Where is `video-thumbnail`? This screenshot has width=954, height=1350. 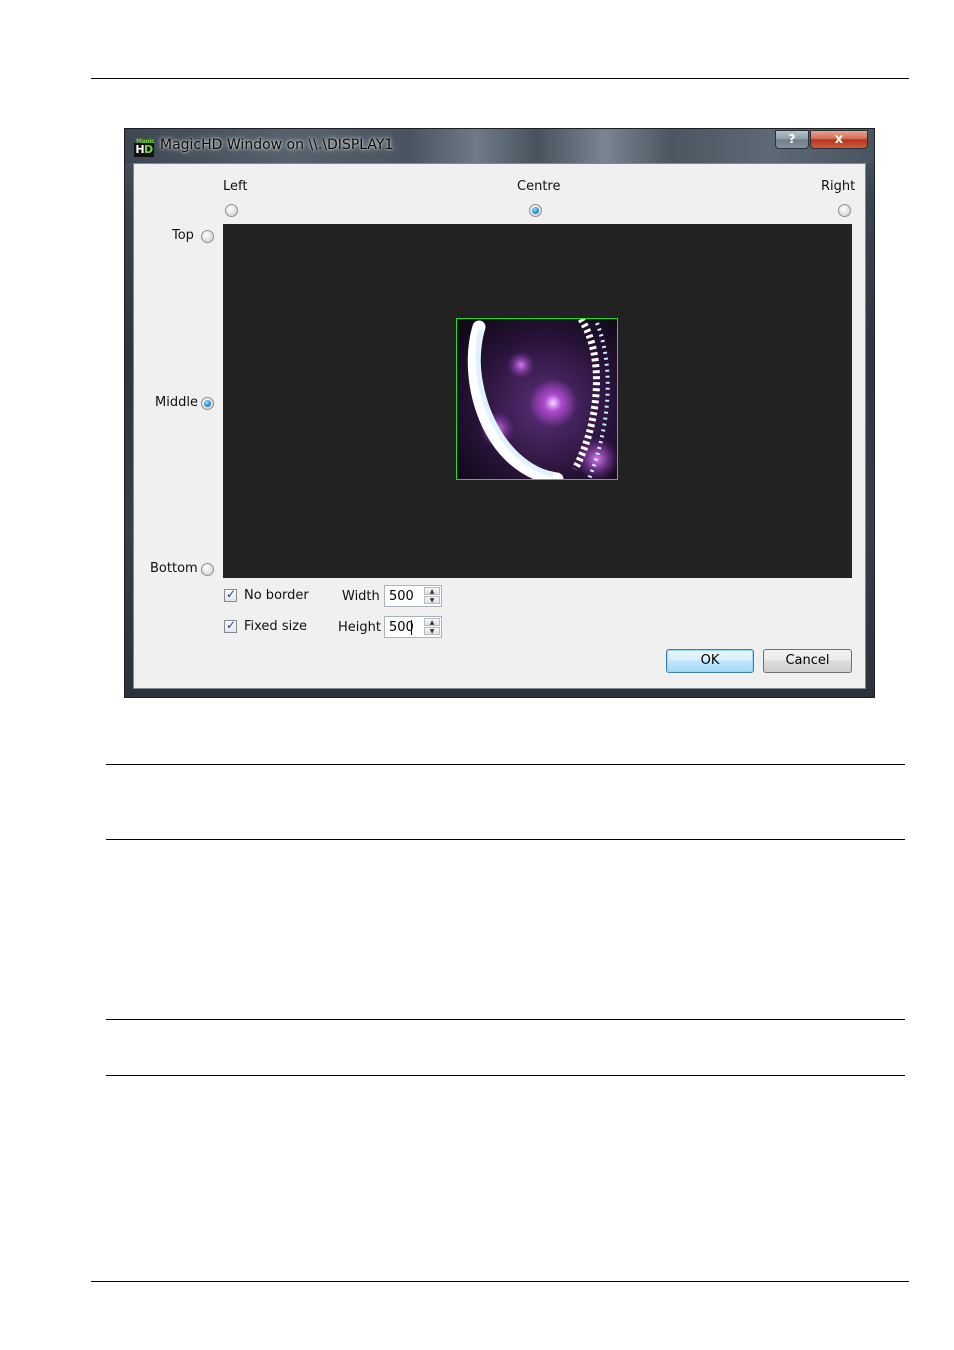
video-thumbnail is located at coordinates (537, 399).